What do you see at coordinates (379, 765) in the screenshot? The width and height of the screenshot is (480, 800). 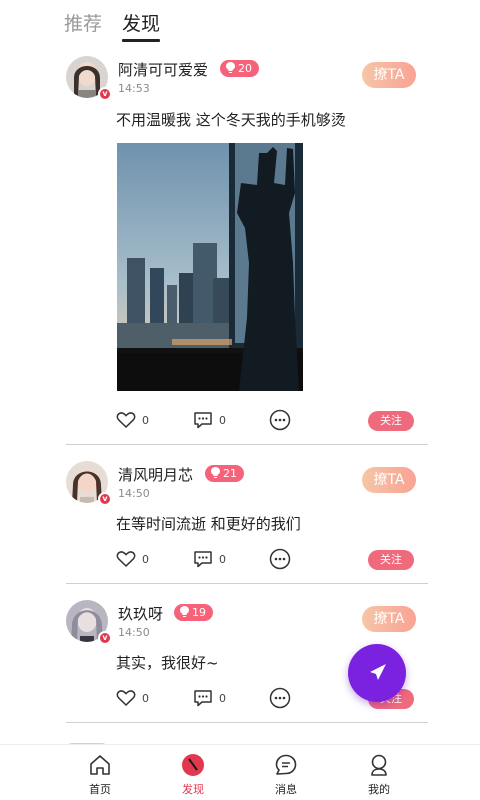 I see `profile-icon` at bounding box center [379, 765].